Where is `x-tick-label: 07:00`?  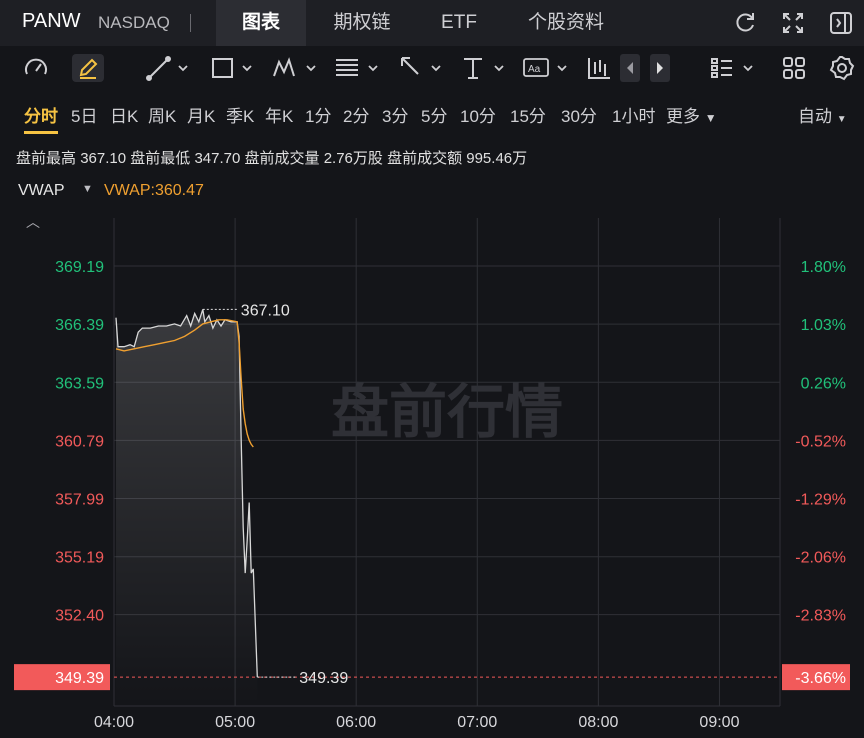 x-tick-label: 07:00 is located at coordinates (477, 722).